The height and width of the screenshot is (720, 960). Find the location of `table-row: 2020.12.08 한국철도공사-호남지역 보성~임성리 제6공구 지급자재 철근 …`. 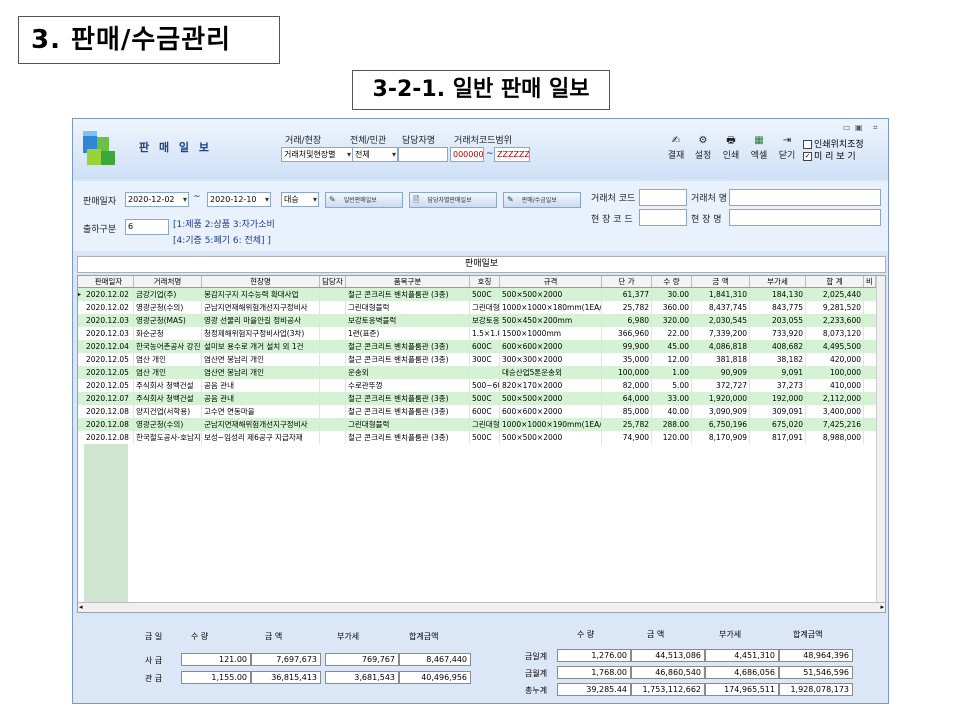

table-row: 2020.12.08 한국철도공사-호남지역 보성~임성리 제6공구 지급자재 철근 … is located at coordinates (481, 437).